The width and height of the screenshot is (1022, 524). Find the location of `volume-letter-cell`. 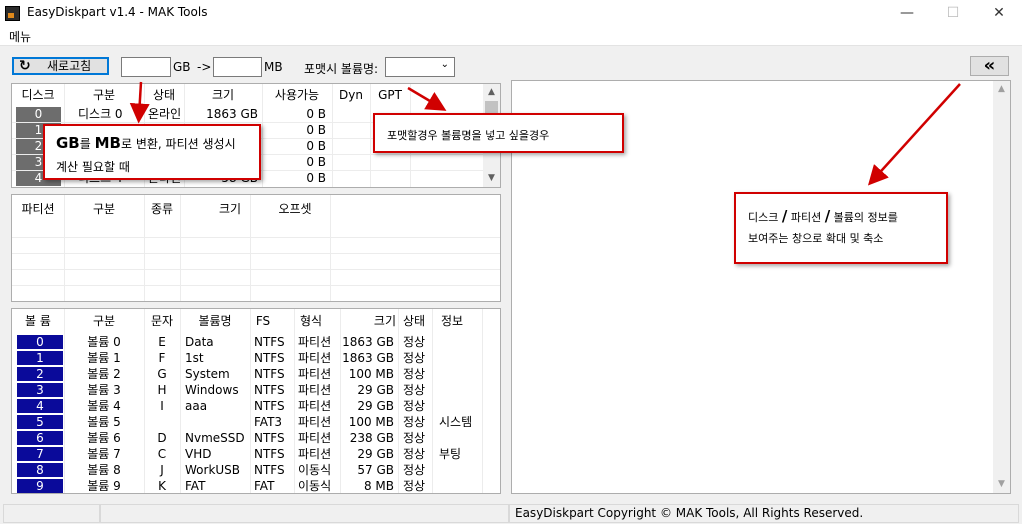

volume-letter-cell is located at coordinates (162, 422).